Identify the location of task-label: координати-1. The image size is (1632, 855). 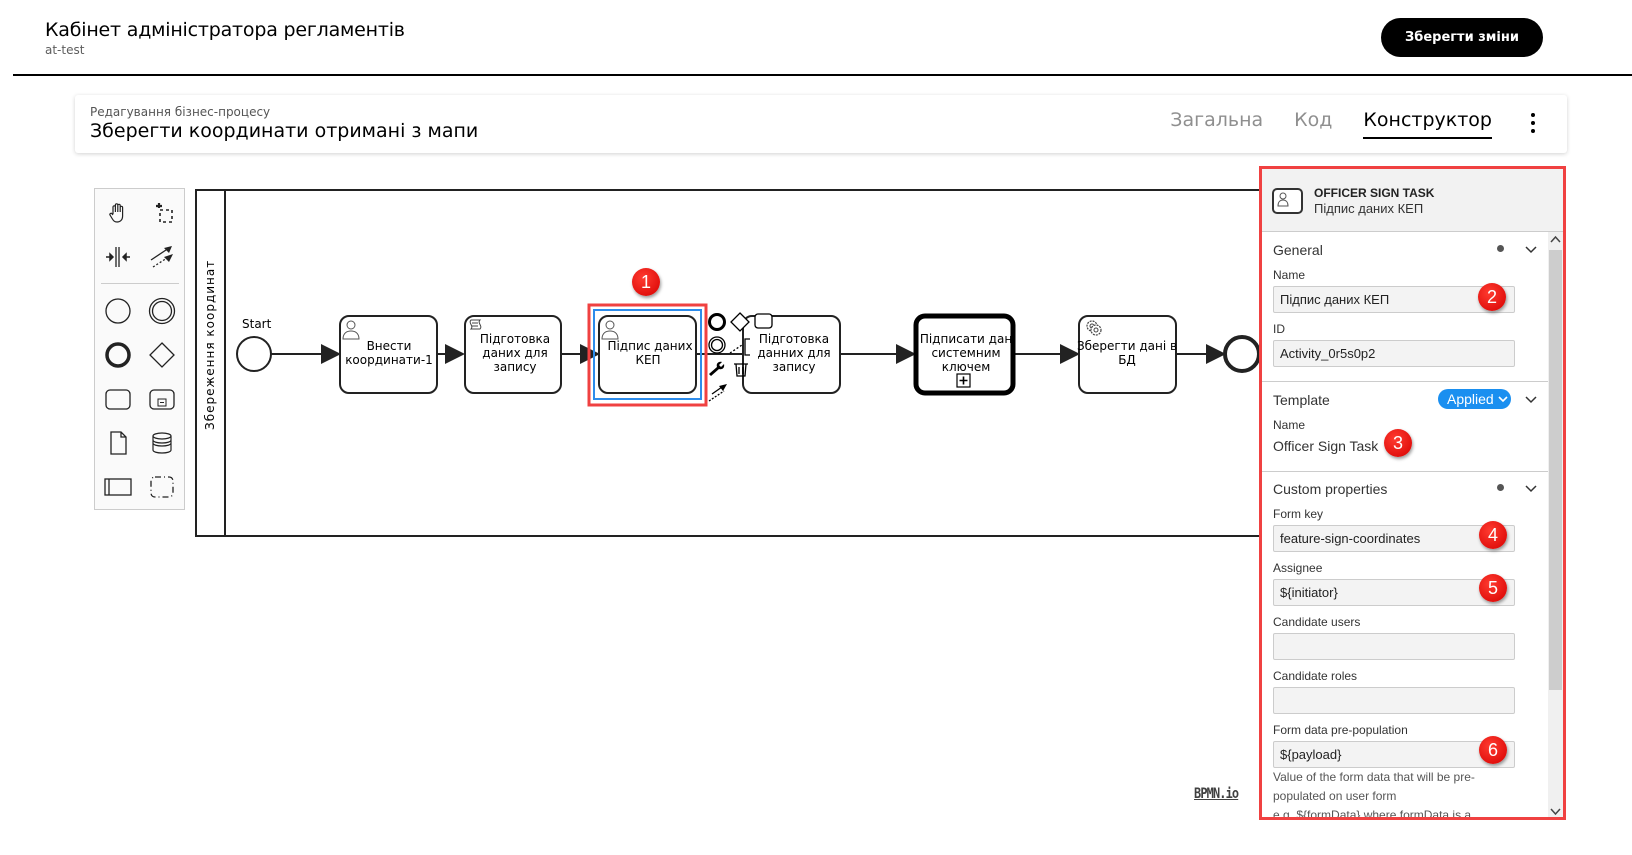
(389, 360).